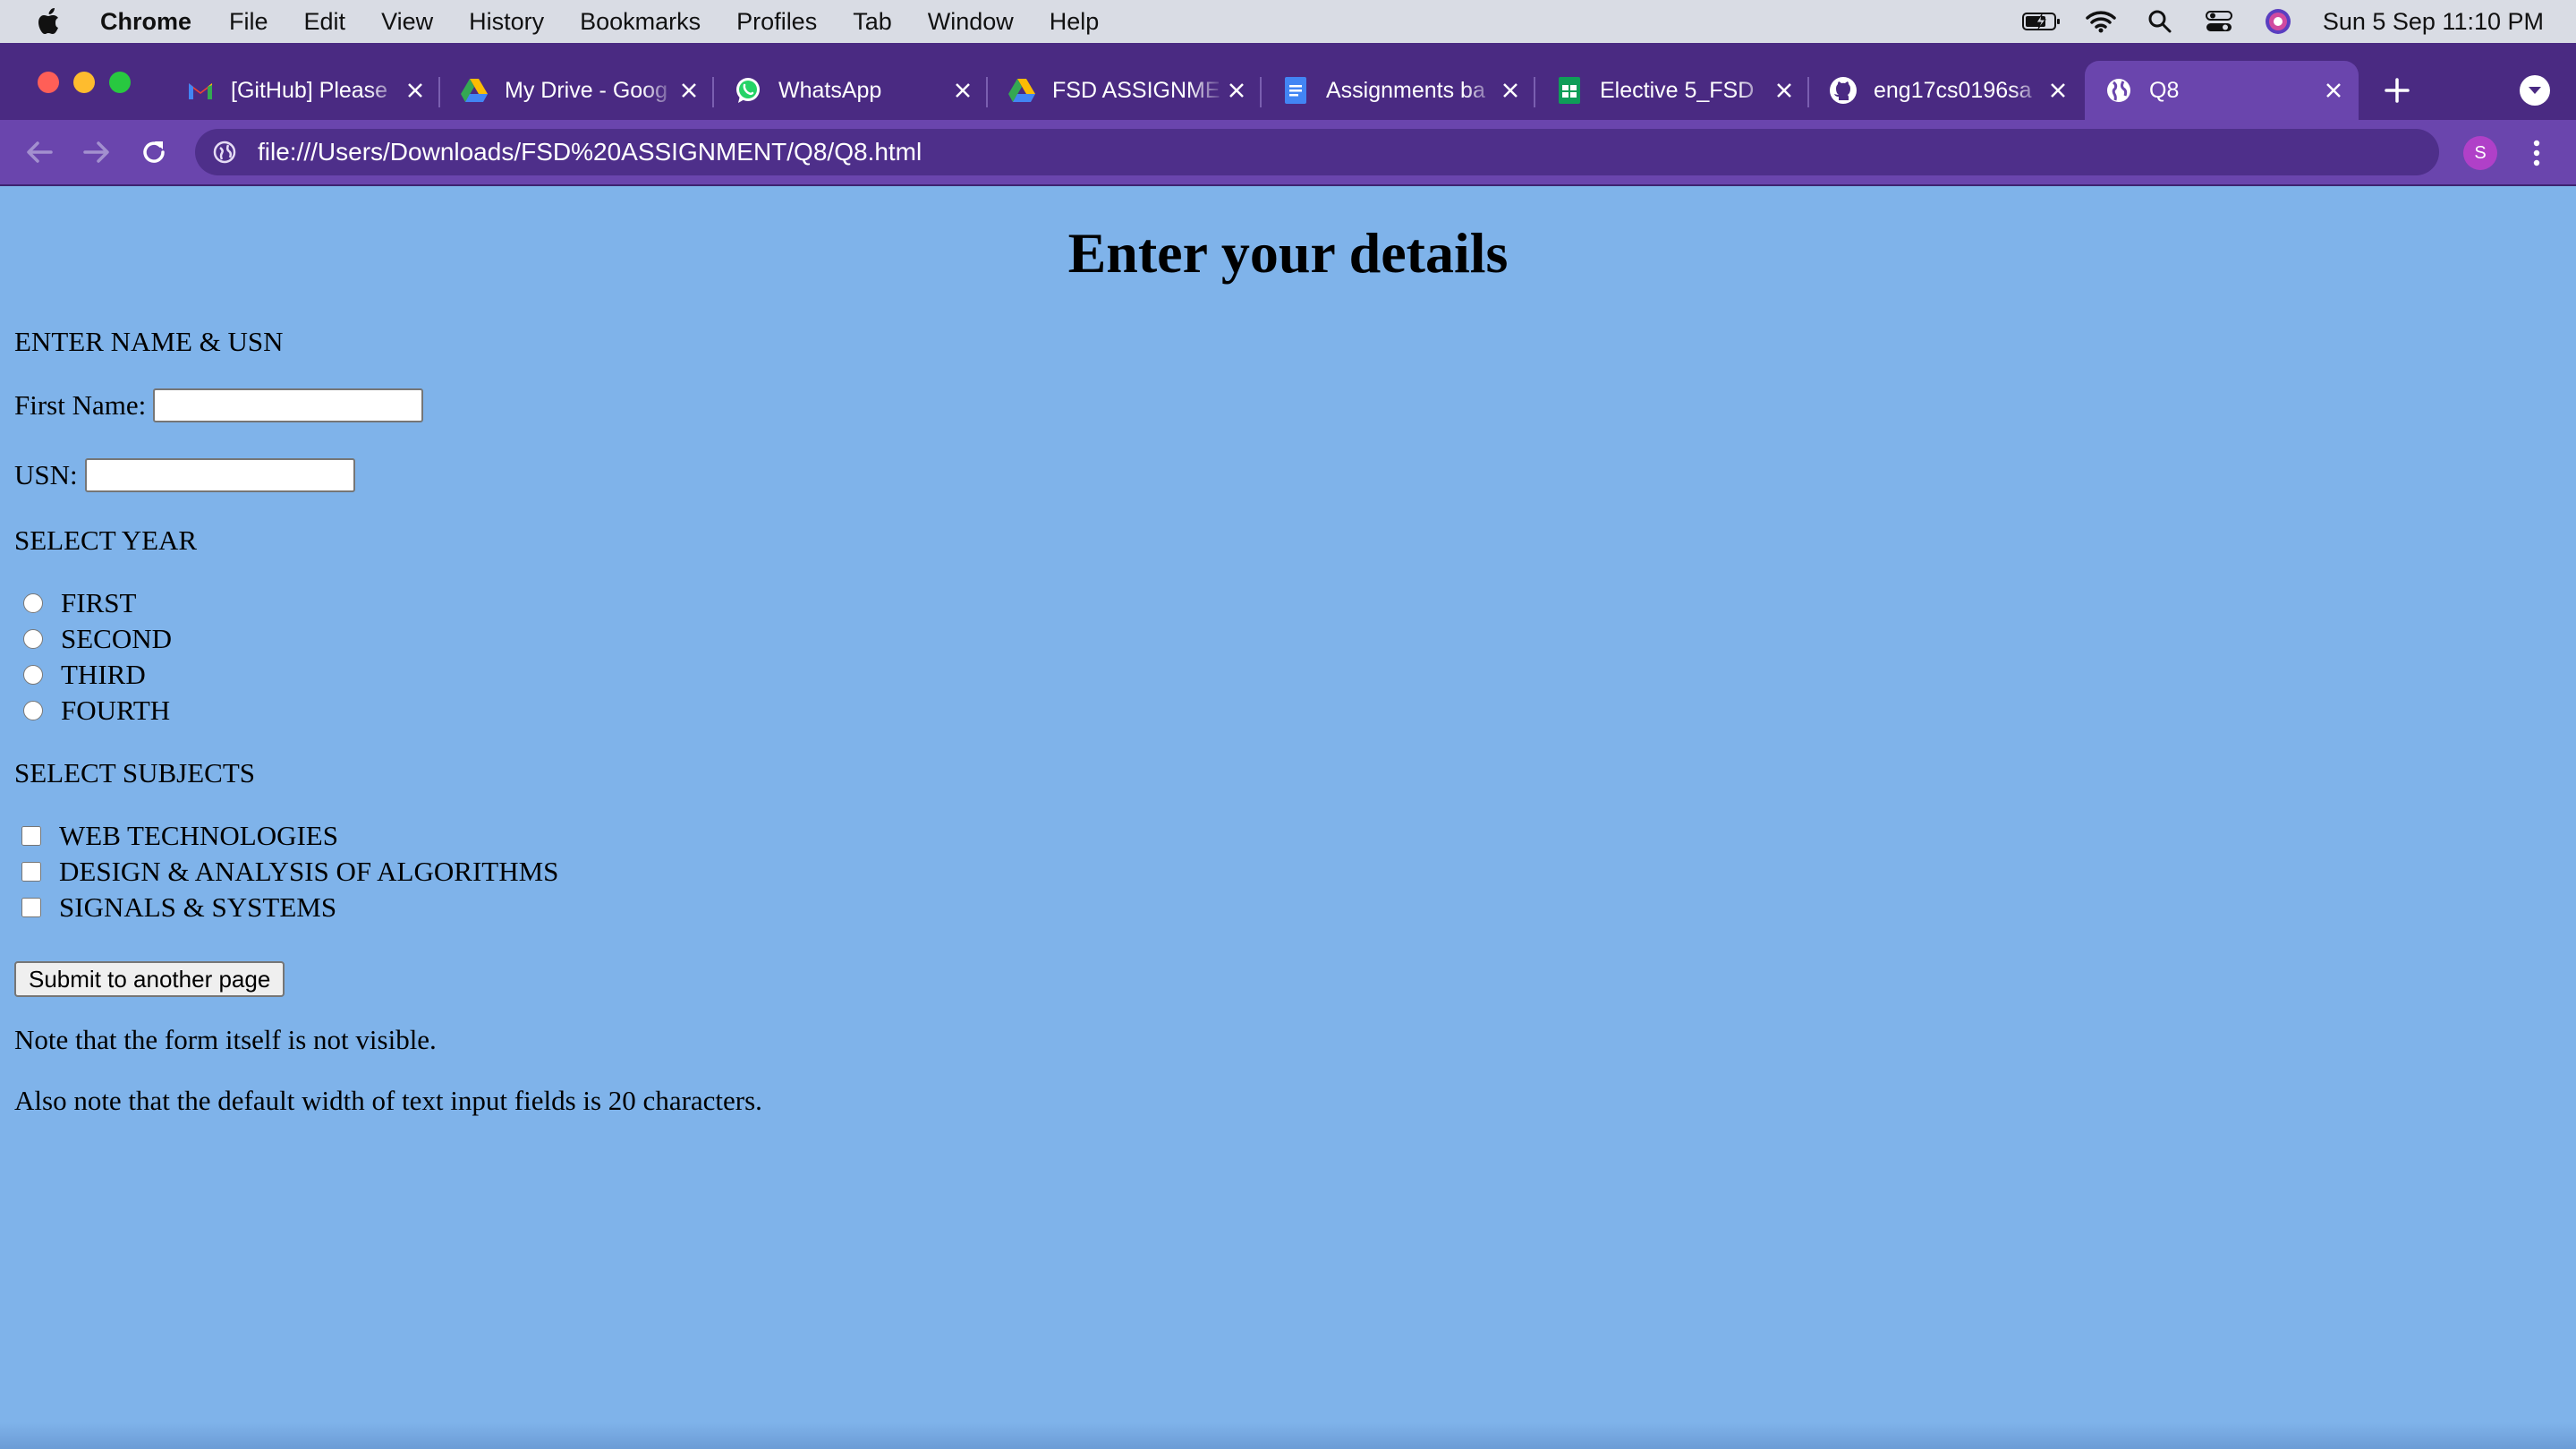 The width and height of the screenshot is (2576, 1449). I want to click on tab-elective-sheets: Elective 5_FSD, so click(1672, 90).